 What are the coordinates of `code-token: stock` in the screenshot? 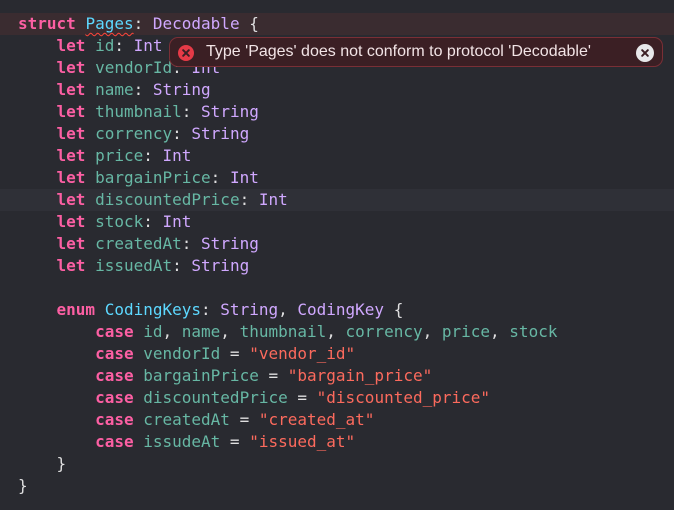 It's located at (533, 331).